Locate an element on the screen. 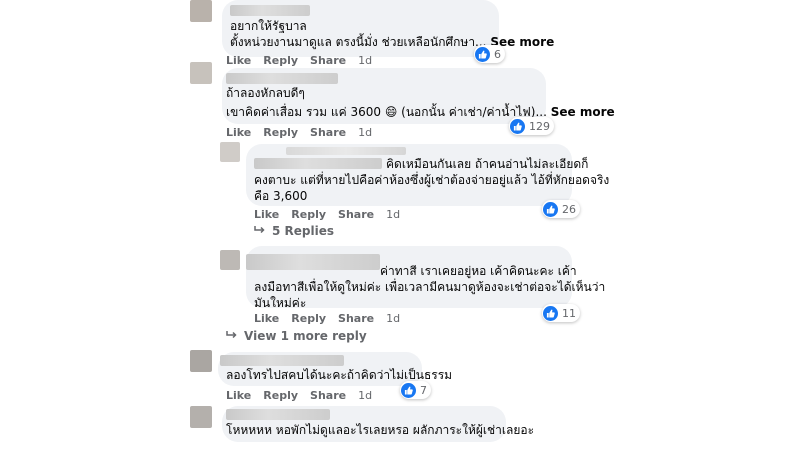 The image size is (800, 450). view-more-replies-link: View 1 more reply is located at coordinates (296, 336).